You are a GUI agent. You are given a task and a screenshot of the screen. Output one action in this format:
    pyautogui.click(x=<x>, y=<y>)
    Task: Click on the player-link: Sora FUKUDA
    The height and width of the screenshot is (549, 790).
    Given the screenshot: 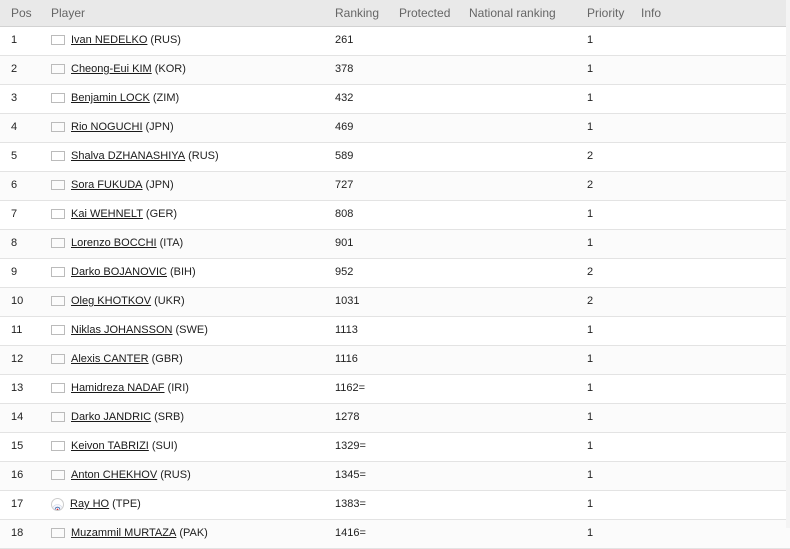 What is the action you would take?
    pyautogui.click(x=107, y=185)
    